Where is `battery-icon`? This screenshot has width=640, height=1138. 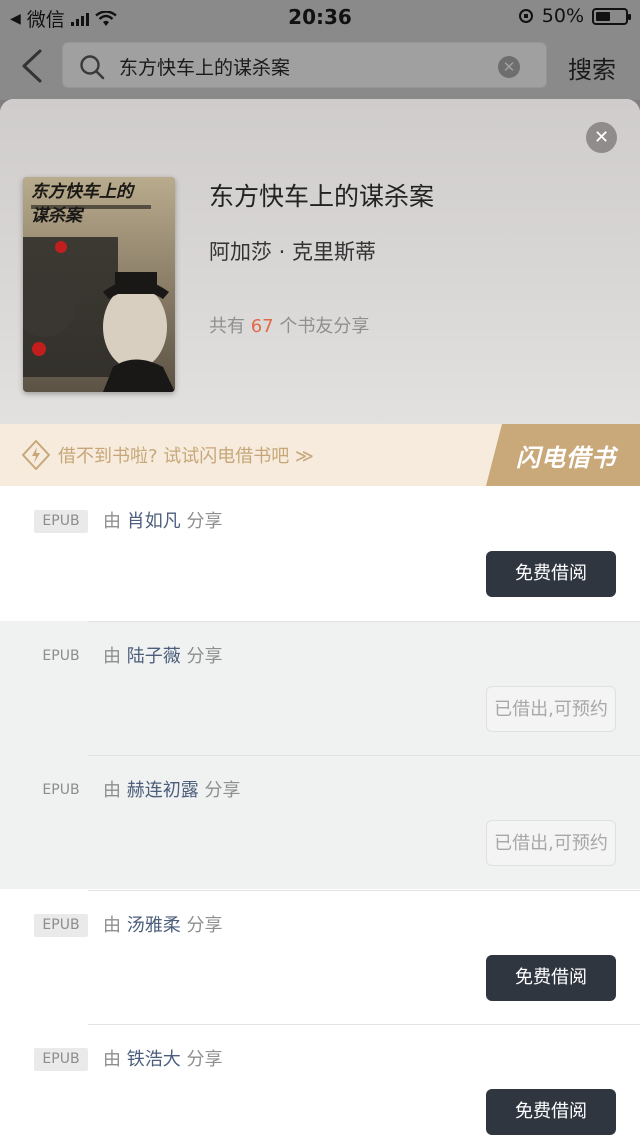 battery-icon is located at coordinates (611, 16).